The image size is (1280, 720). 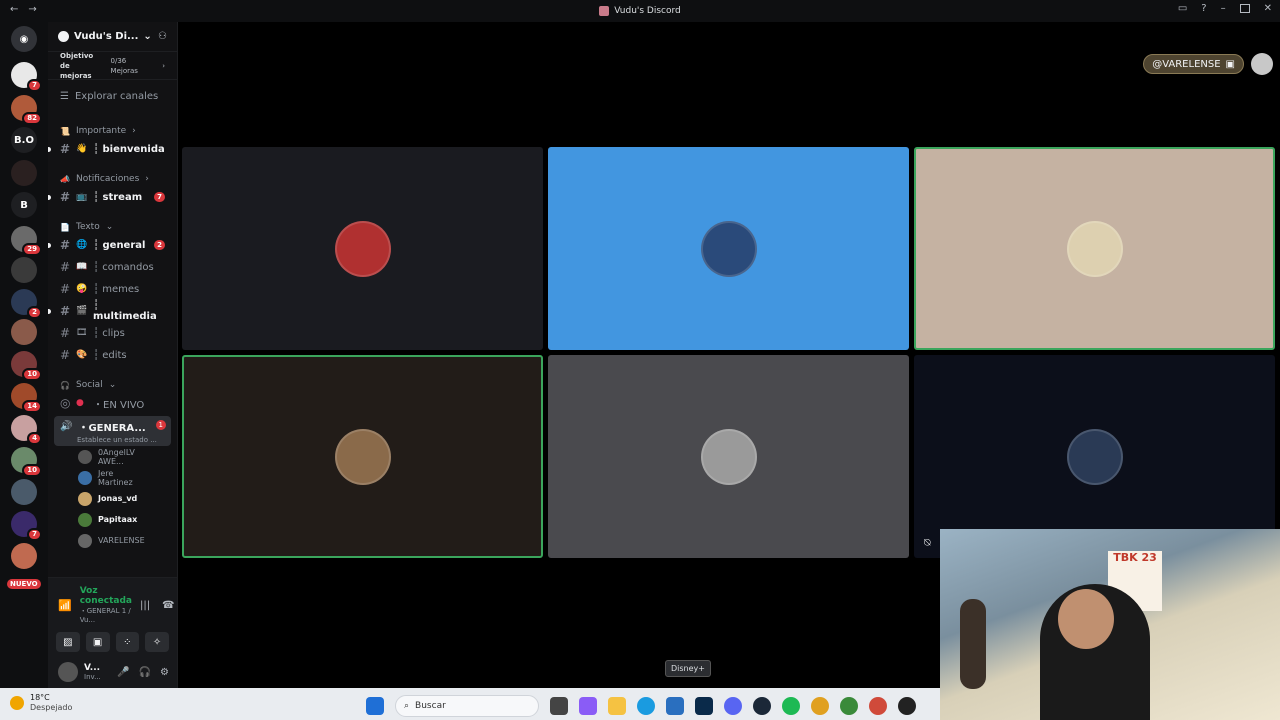 I want to click on back-arrow-icon: ←, so click(x=14, y=9).